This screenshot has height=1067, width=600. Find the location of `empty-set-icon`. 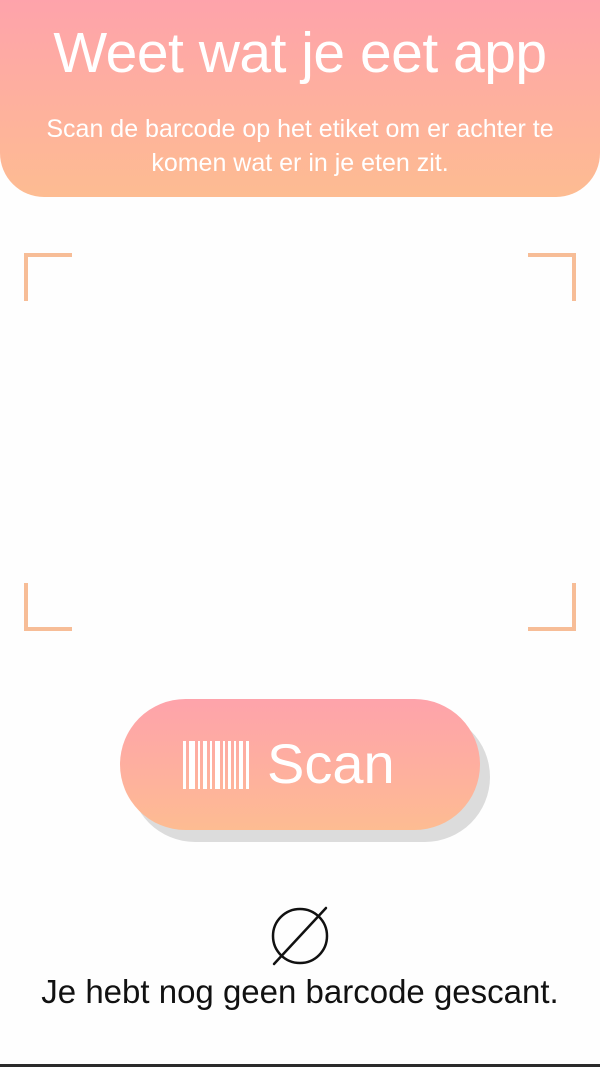

empty-set-icon is located at coordinates (300, 936).